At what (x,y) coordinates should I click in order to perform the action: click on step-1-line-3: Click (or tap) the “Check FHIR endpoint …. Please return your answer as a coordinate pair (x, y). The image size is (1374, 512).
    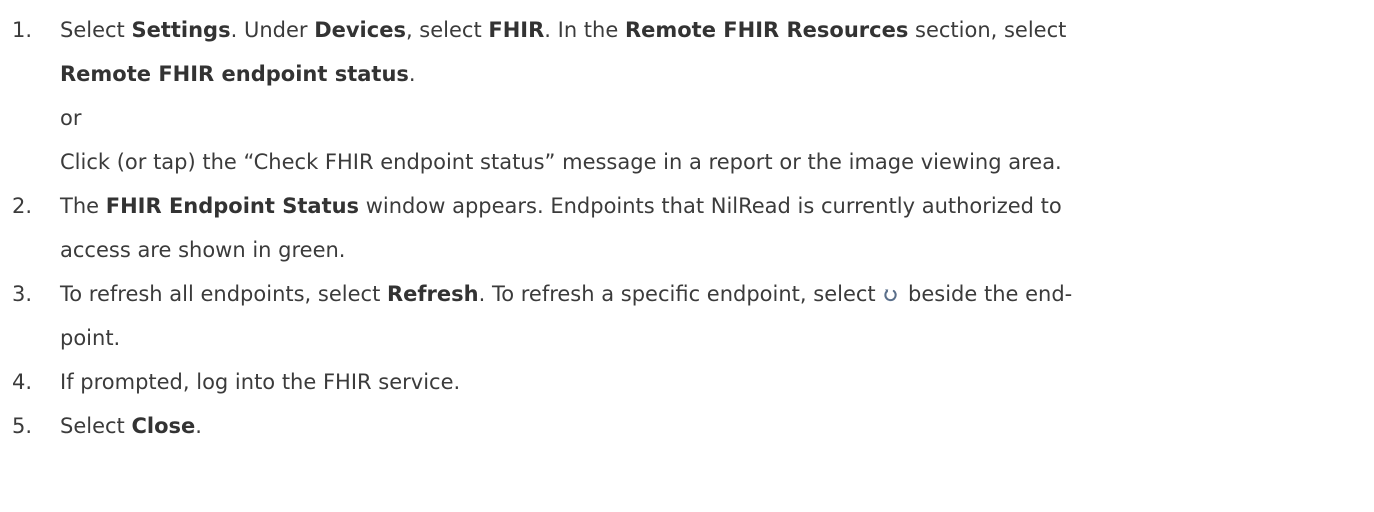
    Looking at the image, I should click on (561, 162).